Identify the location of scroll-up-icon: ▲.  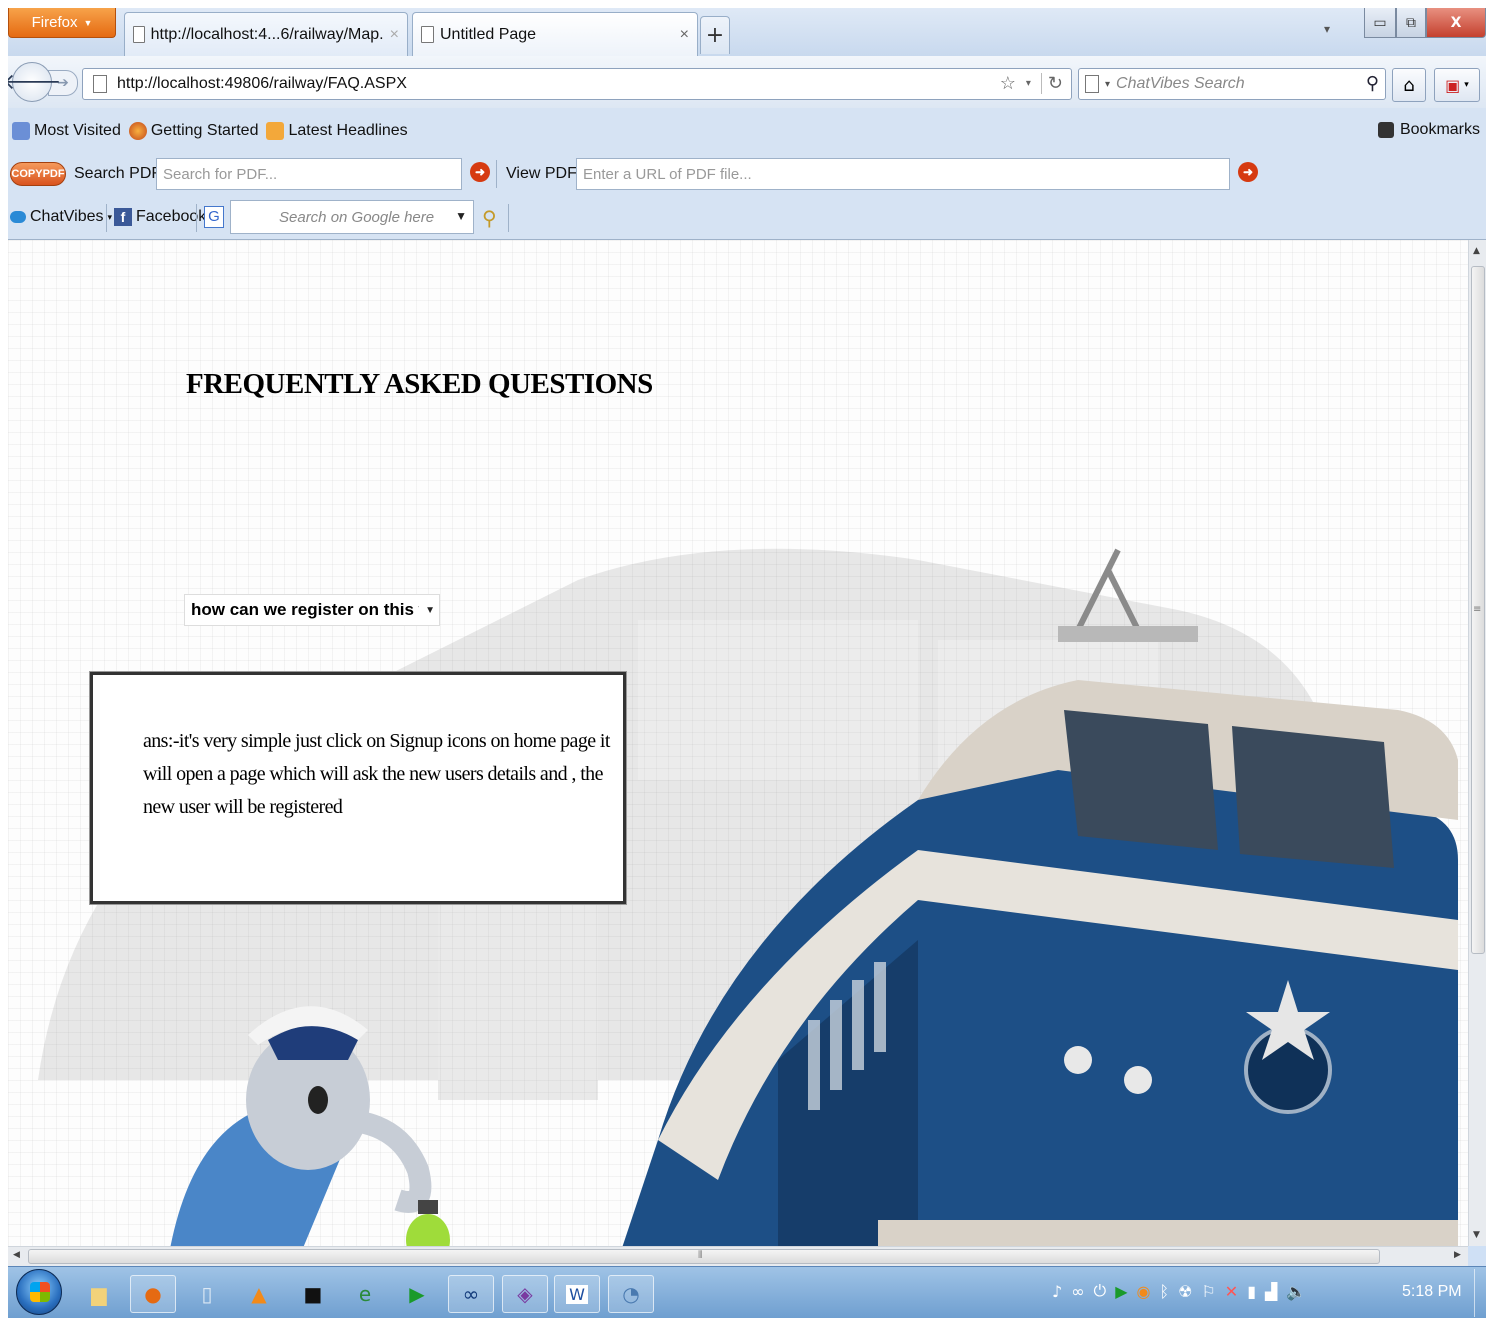
(1476, 251).